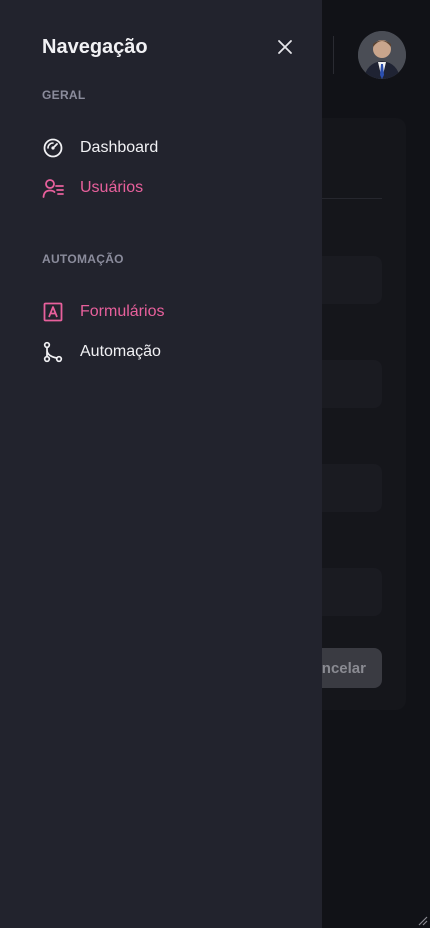  I want to click on avatar, so click(382, 55).